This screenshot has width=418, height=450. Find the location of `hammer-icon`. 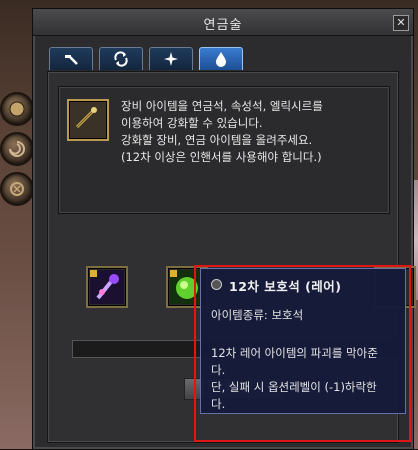

hammer-icon is located at coordinates (71, 60).